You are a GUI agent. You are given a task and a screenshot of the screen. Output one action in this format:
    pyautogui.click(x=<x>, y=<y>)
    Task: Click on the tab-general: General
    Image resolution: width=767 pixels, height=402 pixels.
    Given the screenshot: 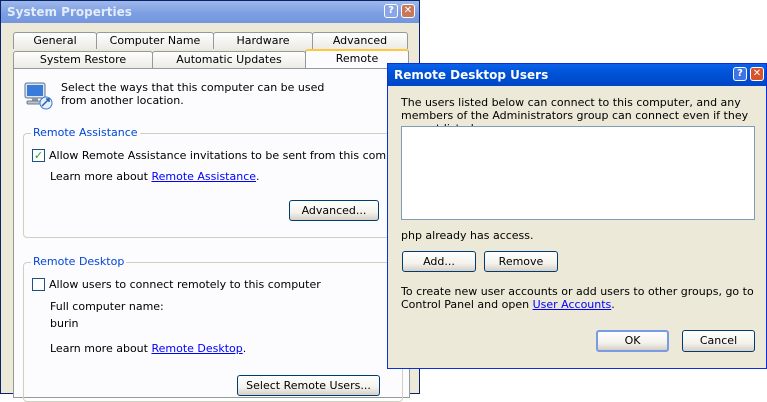 What is the action you would take?
    pyautogui.click(x=55, y=40)
    